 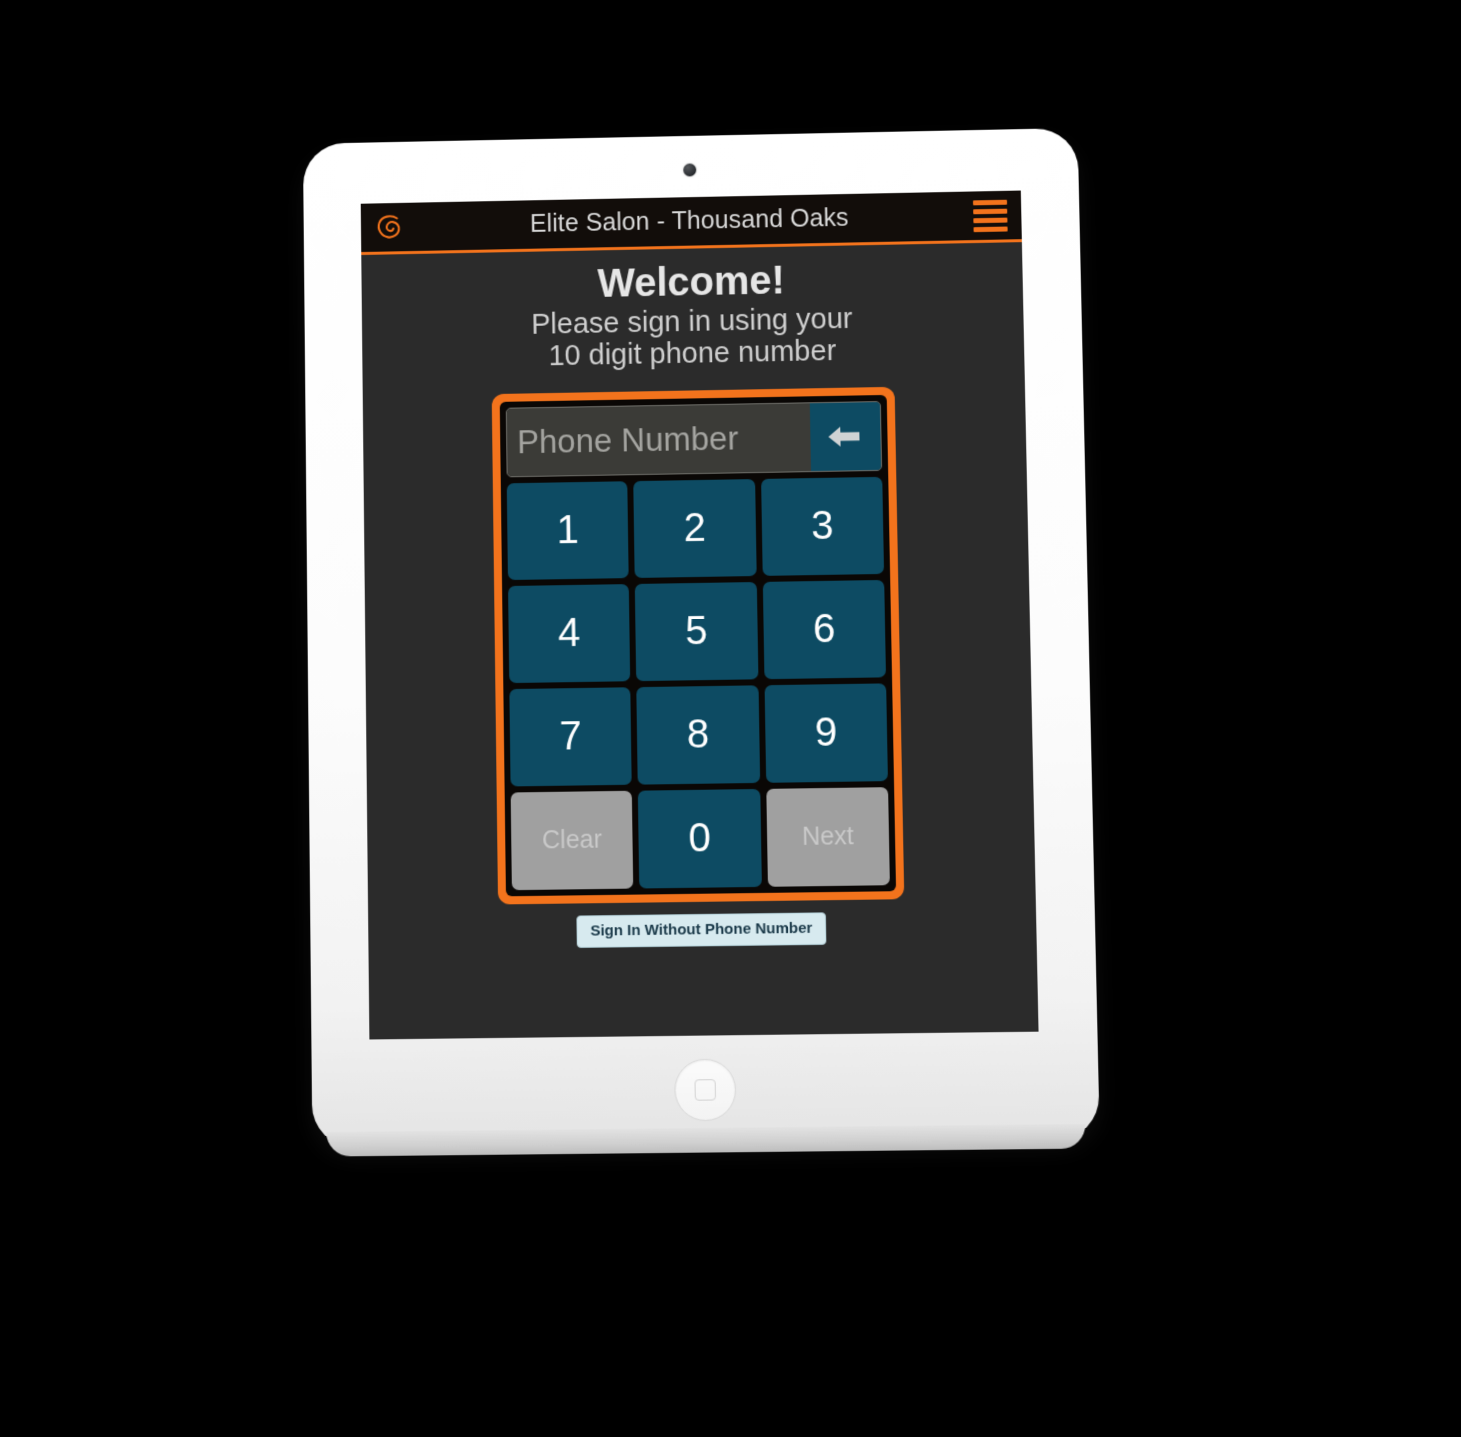 What do you see at coordinates (824, 629) in the screenshot?
I see `keypad-key-6: 6` at bounding box center [824, 629].